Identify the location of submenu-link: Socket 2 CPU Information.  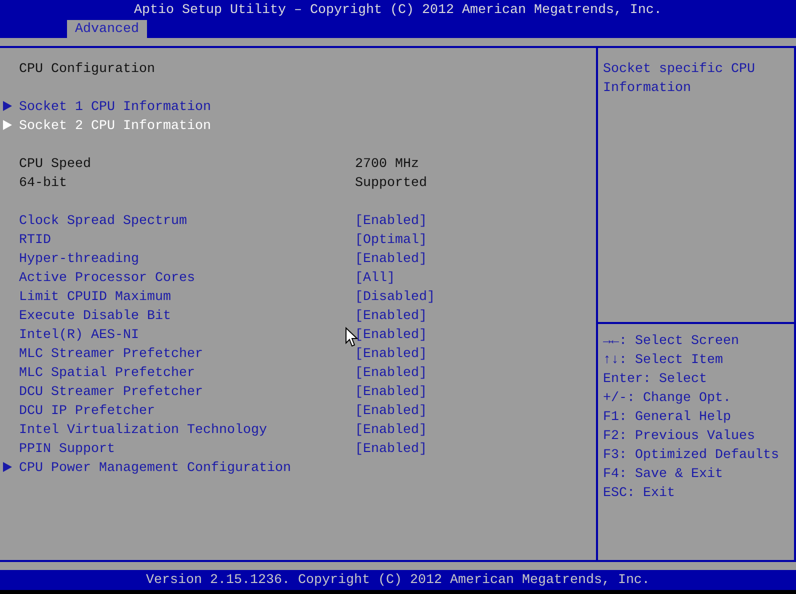
(187, 126).